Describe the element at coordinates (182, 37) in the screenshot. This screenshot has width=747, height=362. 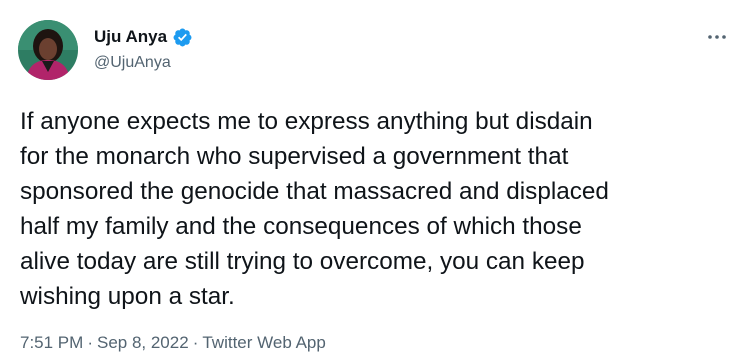
I see `verified-badge-icon` at that location.